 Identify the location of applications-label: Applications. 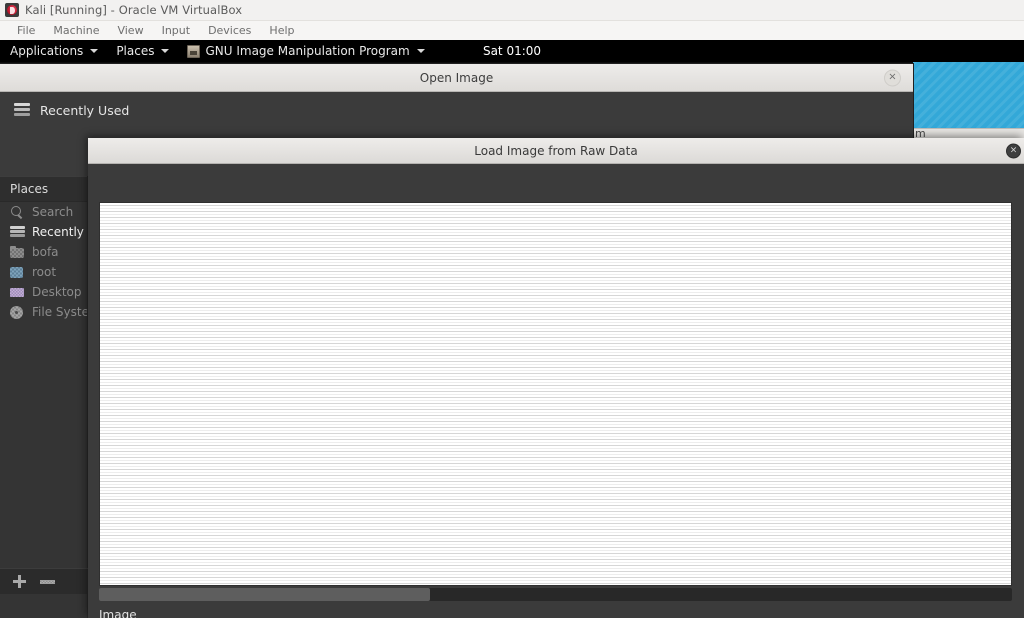
(47, 51).